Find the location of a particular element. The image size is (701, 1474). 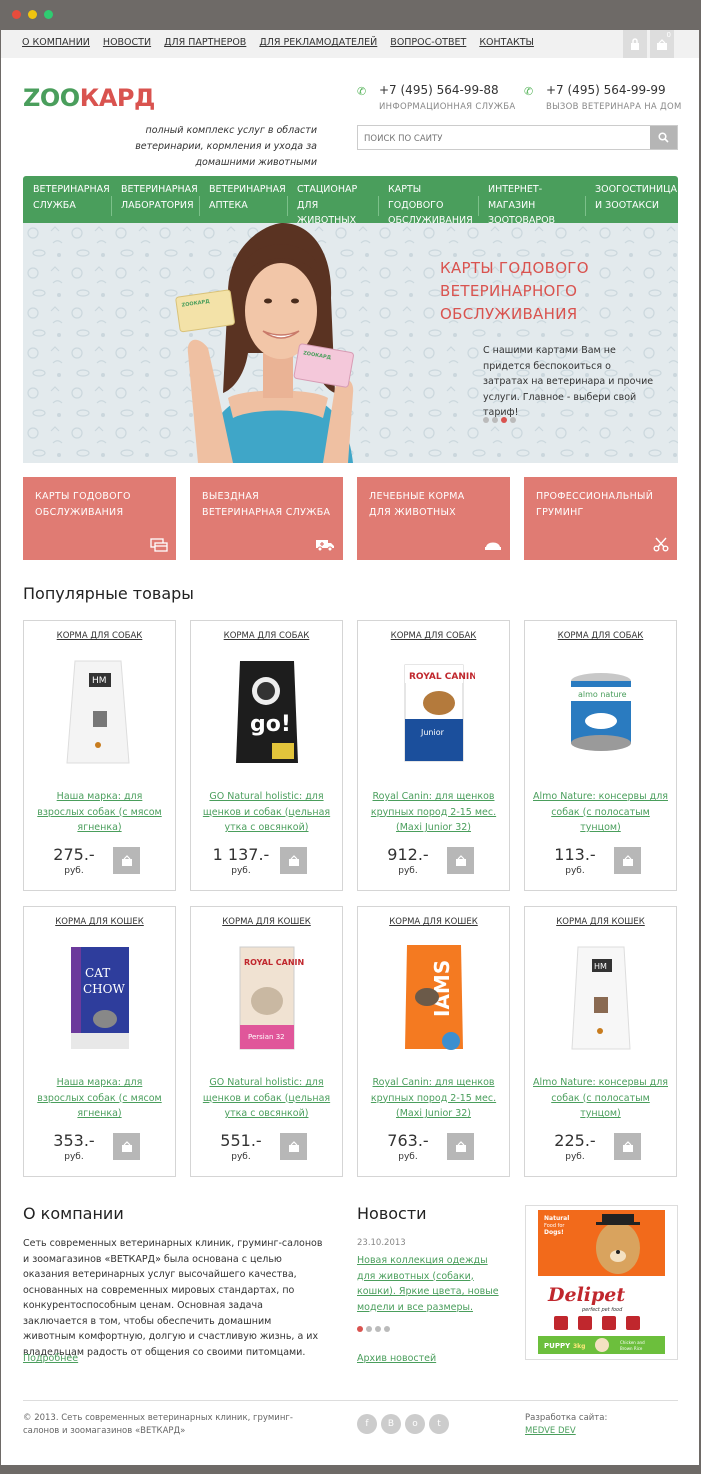

lock-icon is located at coordinates (635, 44).